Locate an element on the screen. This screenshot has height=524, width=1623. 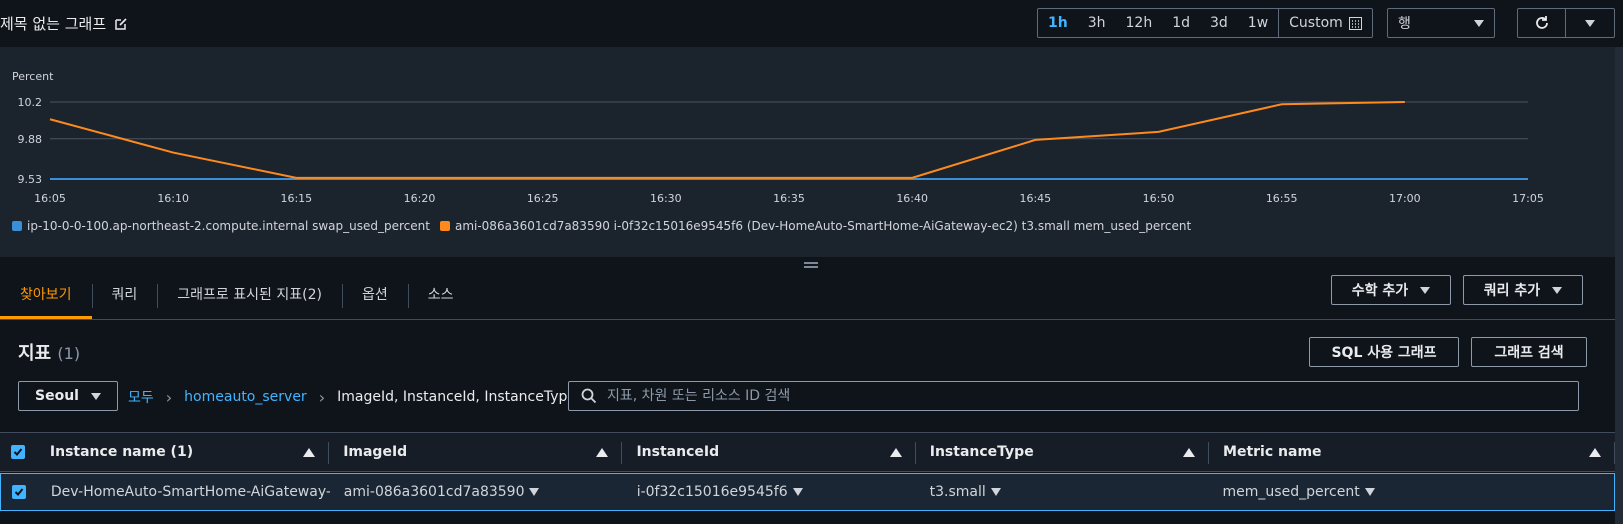
range-3h: 3h is located at coordinates (1097, 23).